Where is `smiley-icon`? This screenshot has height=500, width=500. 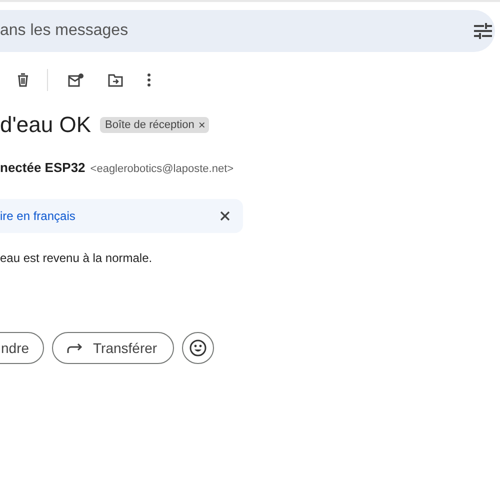
smiley-icon is located at coordinates (198, 348).